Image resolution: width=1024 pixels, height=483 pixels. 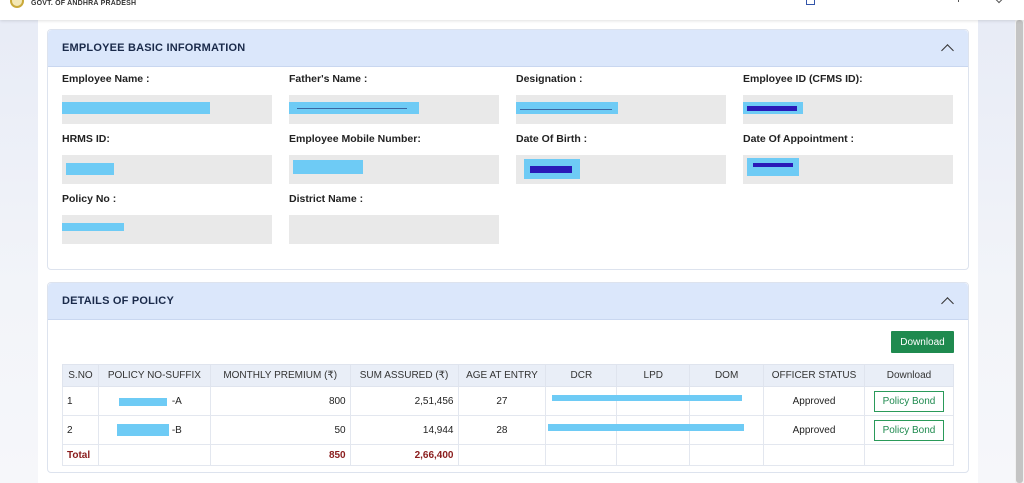 What do you see at coordinates (394, 229) in the screenshot?
I see `district-value` at bounding box center [394, 229].